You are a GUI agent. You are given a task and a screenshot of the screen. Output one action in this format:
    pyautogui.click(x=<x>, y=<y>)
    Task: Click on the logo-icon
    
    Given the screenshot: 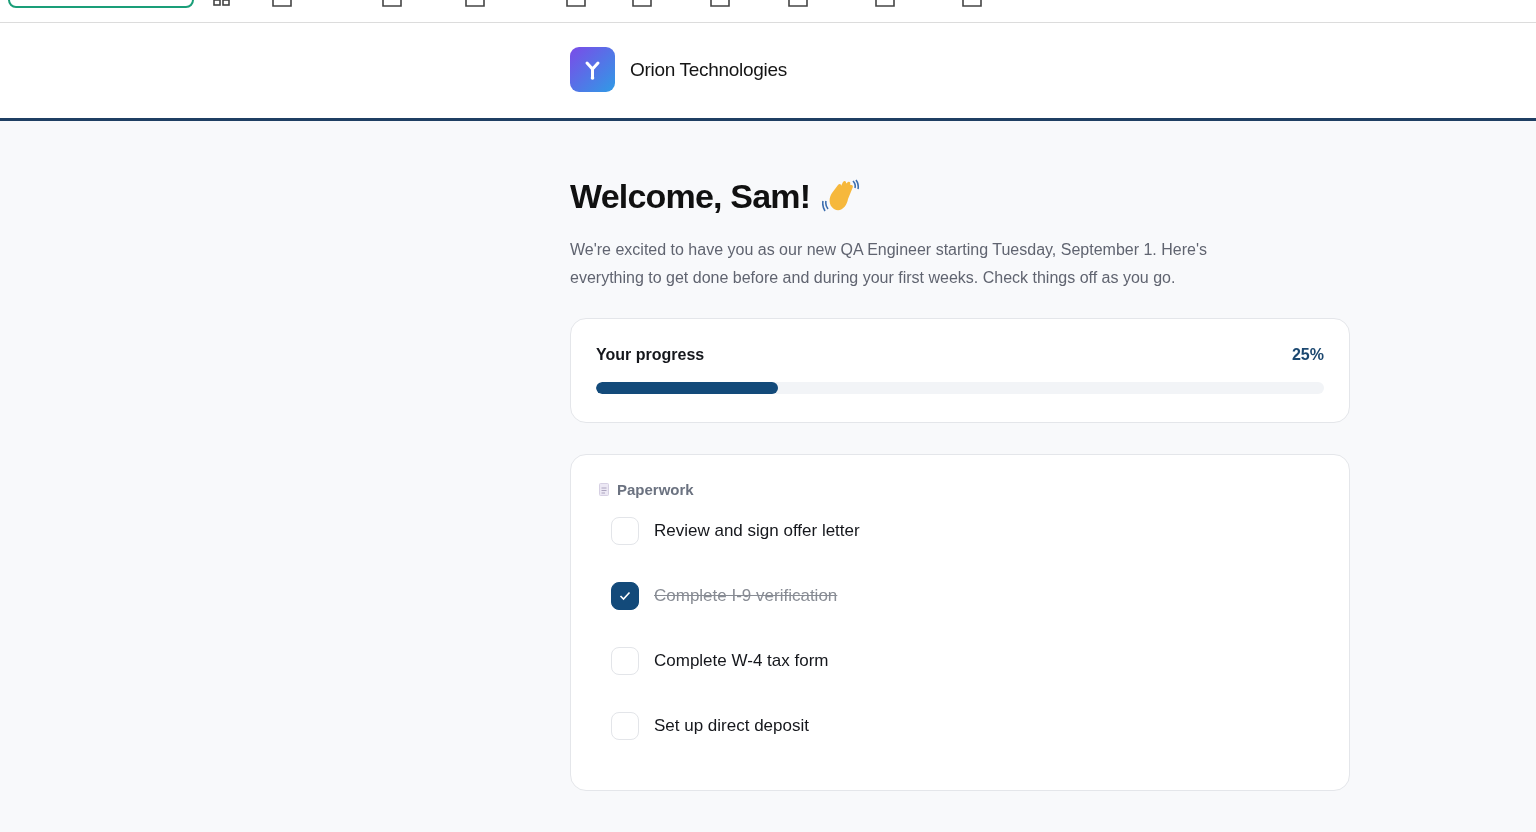 What is the action you would take?
    pyautogui.click(x=592, y=69)
    